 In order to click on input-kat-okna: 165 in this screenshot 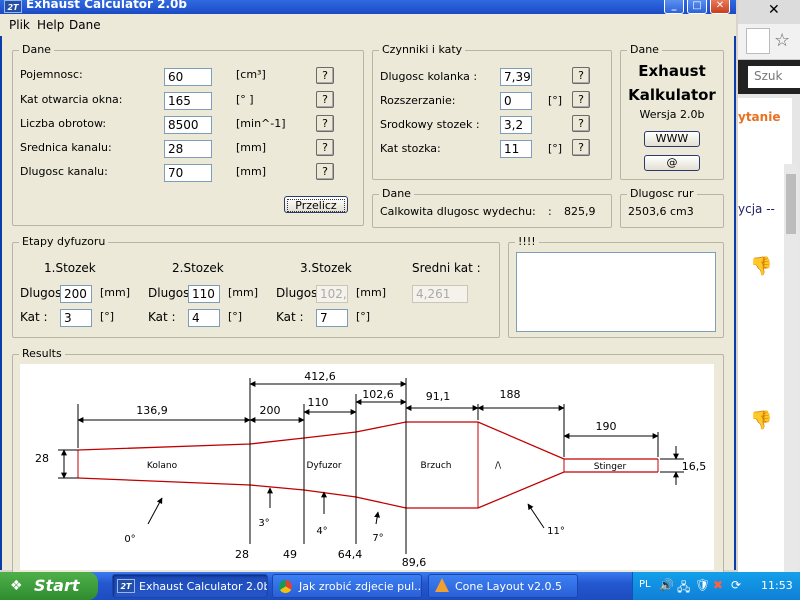, I will do `click(188, 101)`.